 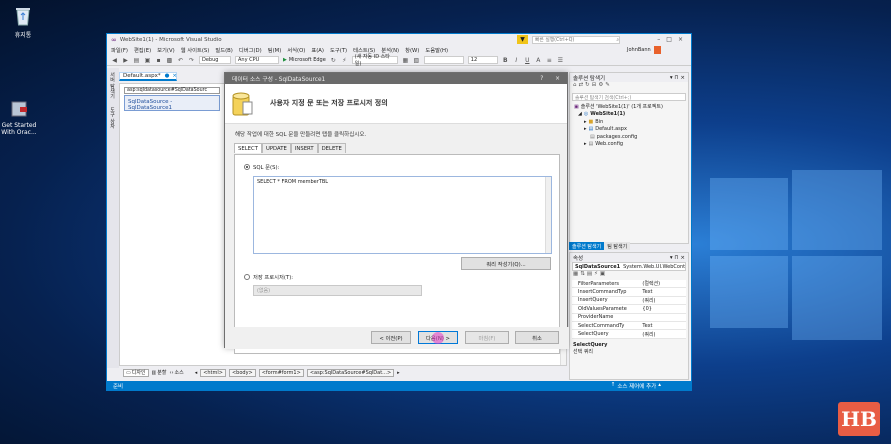 I want to click on menu-website: 웹 사이트(S), so click(x=195, y=50).